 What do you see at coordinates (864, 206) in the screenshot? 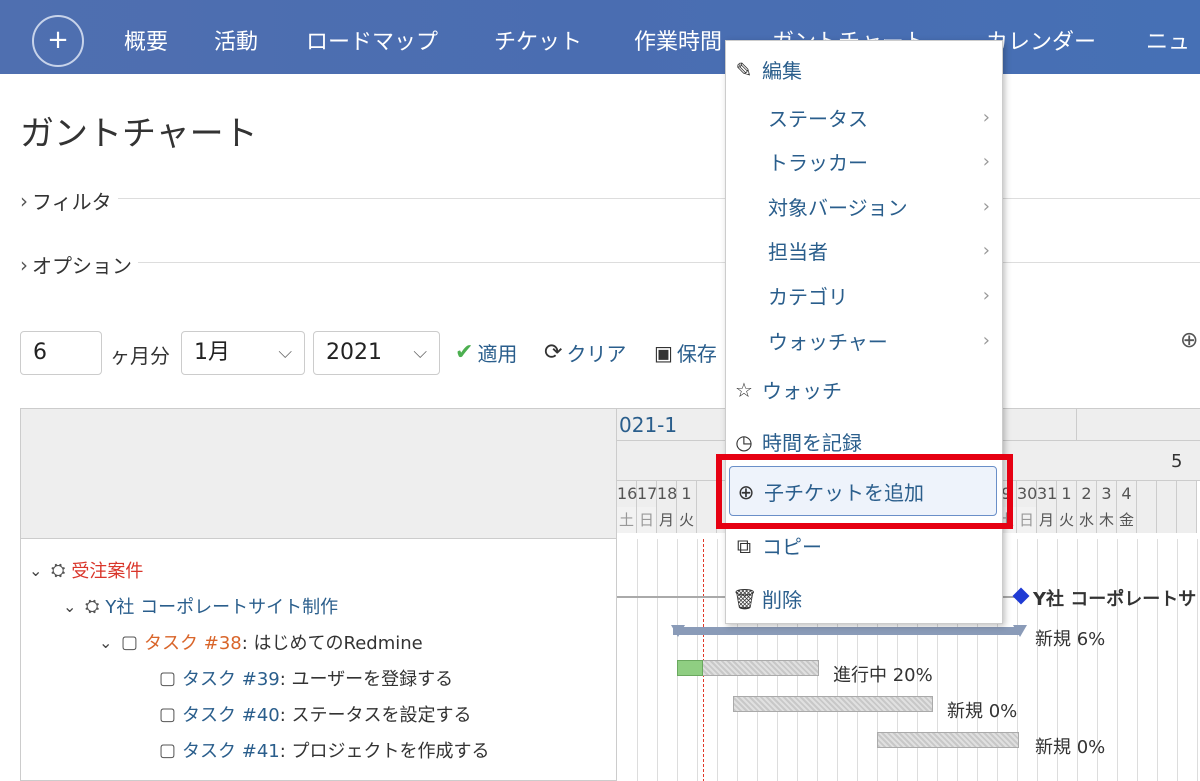
I see `menu-target-version: 対象バージョン ›` at bounding box center [864, 206].